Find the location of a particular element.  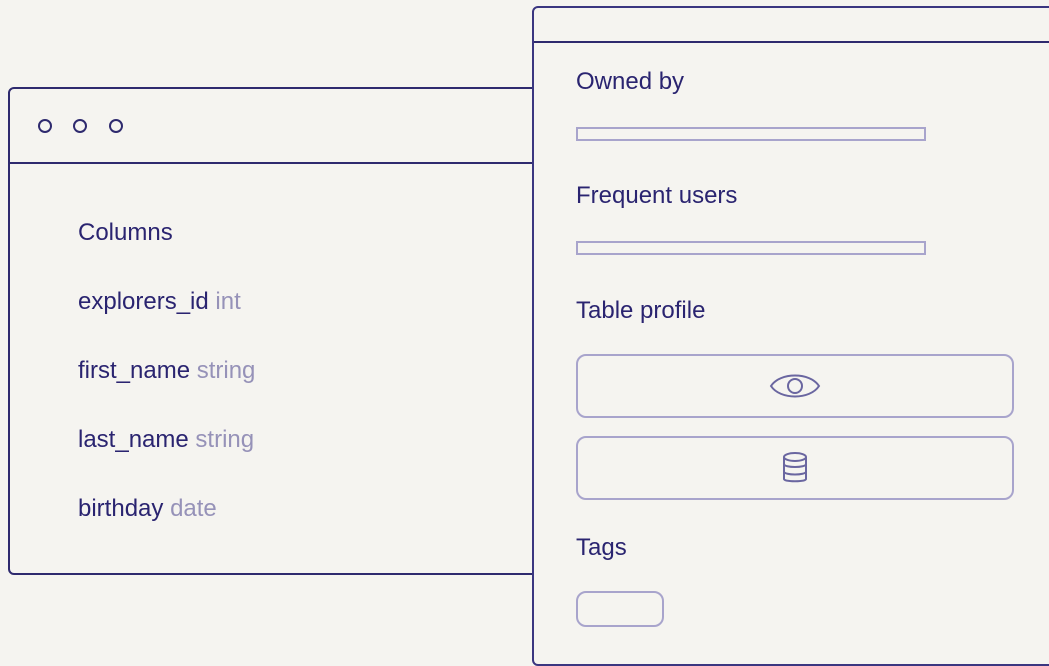

column-row: first_name string is located at coordinates (166, 371).